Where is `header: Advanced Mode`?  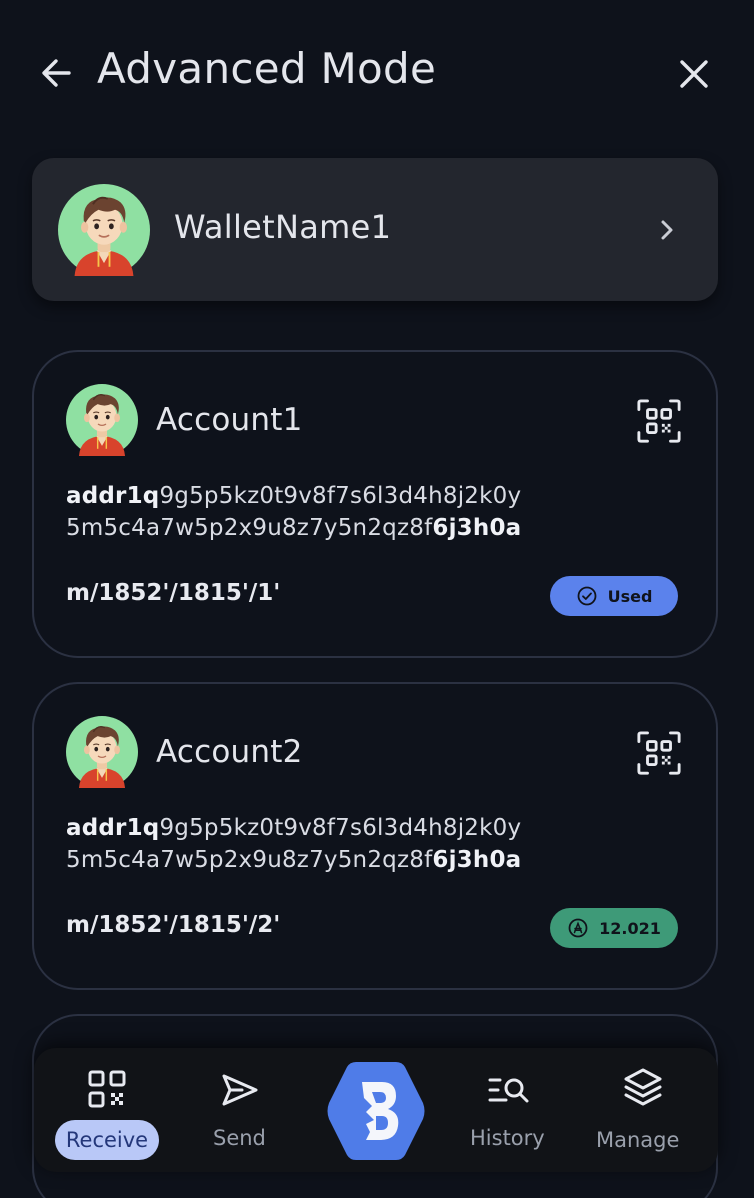 header: Advanced Mode is located at coordinates (377, 75).